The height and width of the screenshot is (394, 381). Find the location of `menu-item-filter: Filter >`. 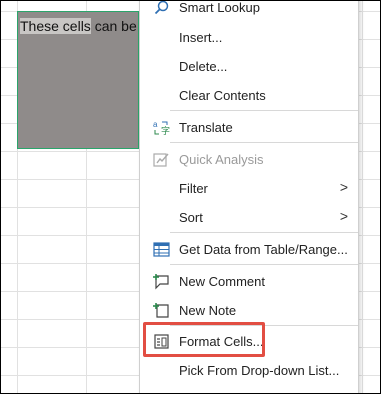

menu-item-filter: Filter > is located at coordinates (249, 189).